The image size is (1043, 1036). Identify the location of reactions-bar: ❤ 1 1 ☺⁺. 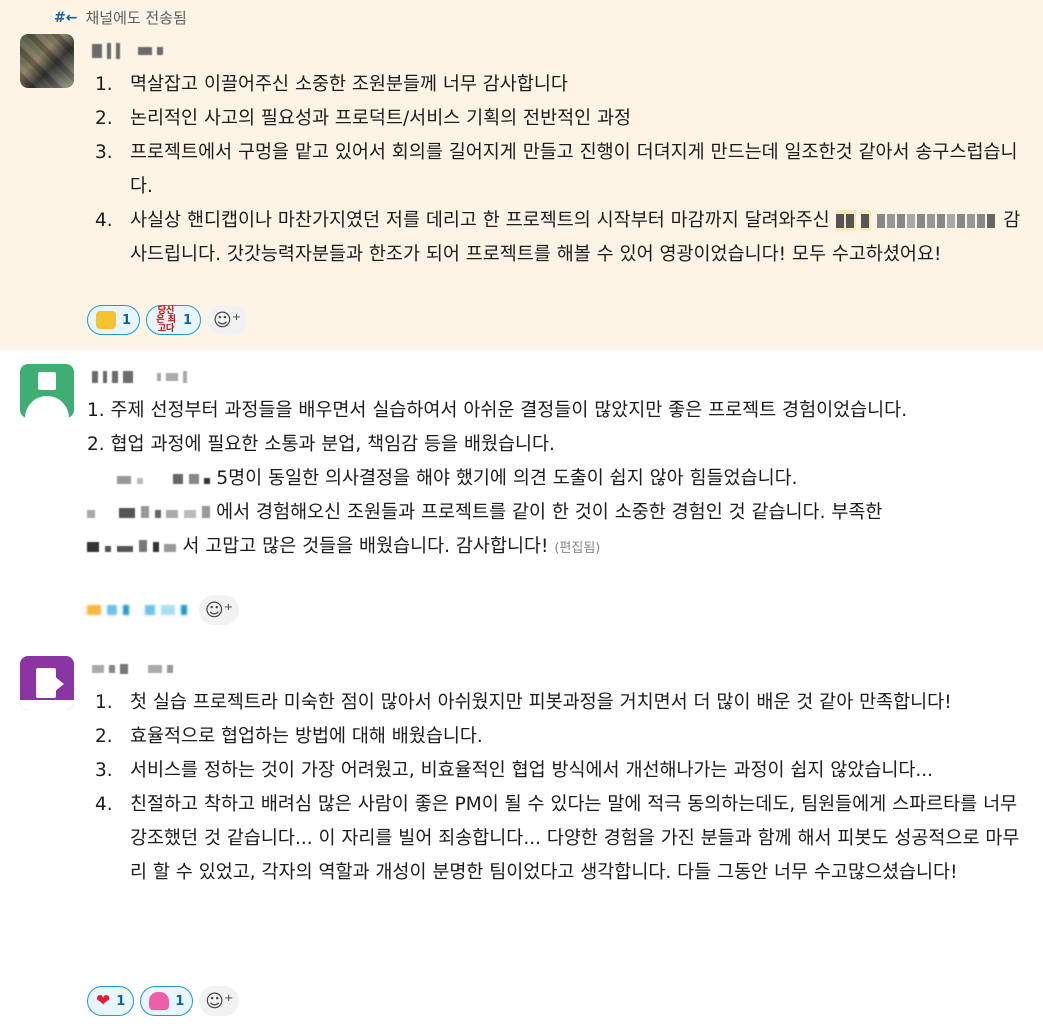
(163, 1001).